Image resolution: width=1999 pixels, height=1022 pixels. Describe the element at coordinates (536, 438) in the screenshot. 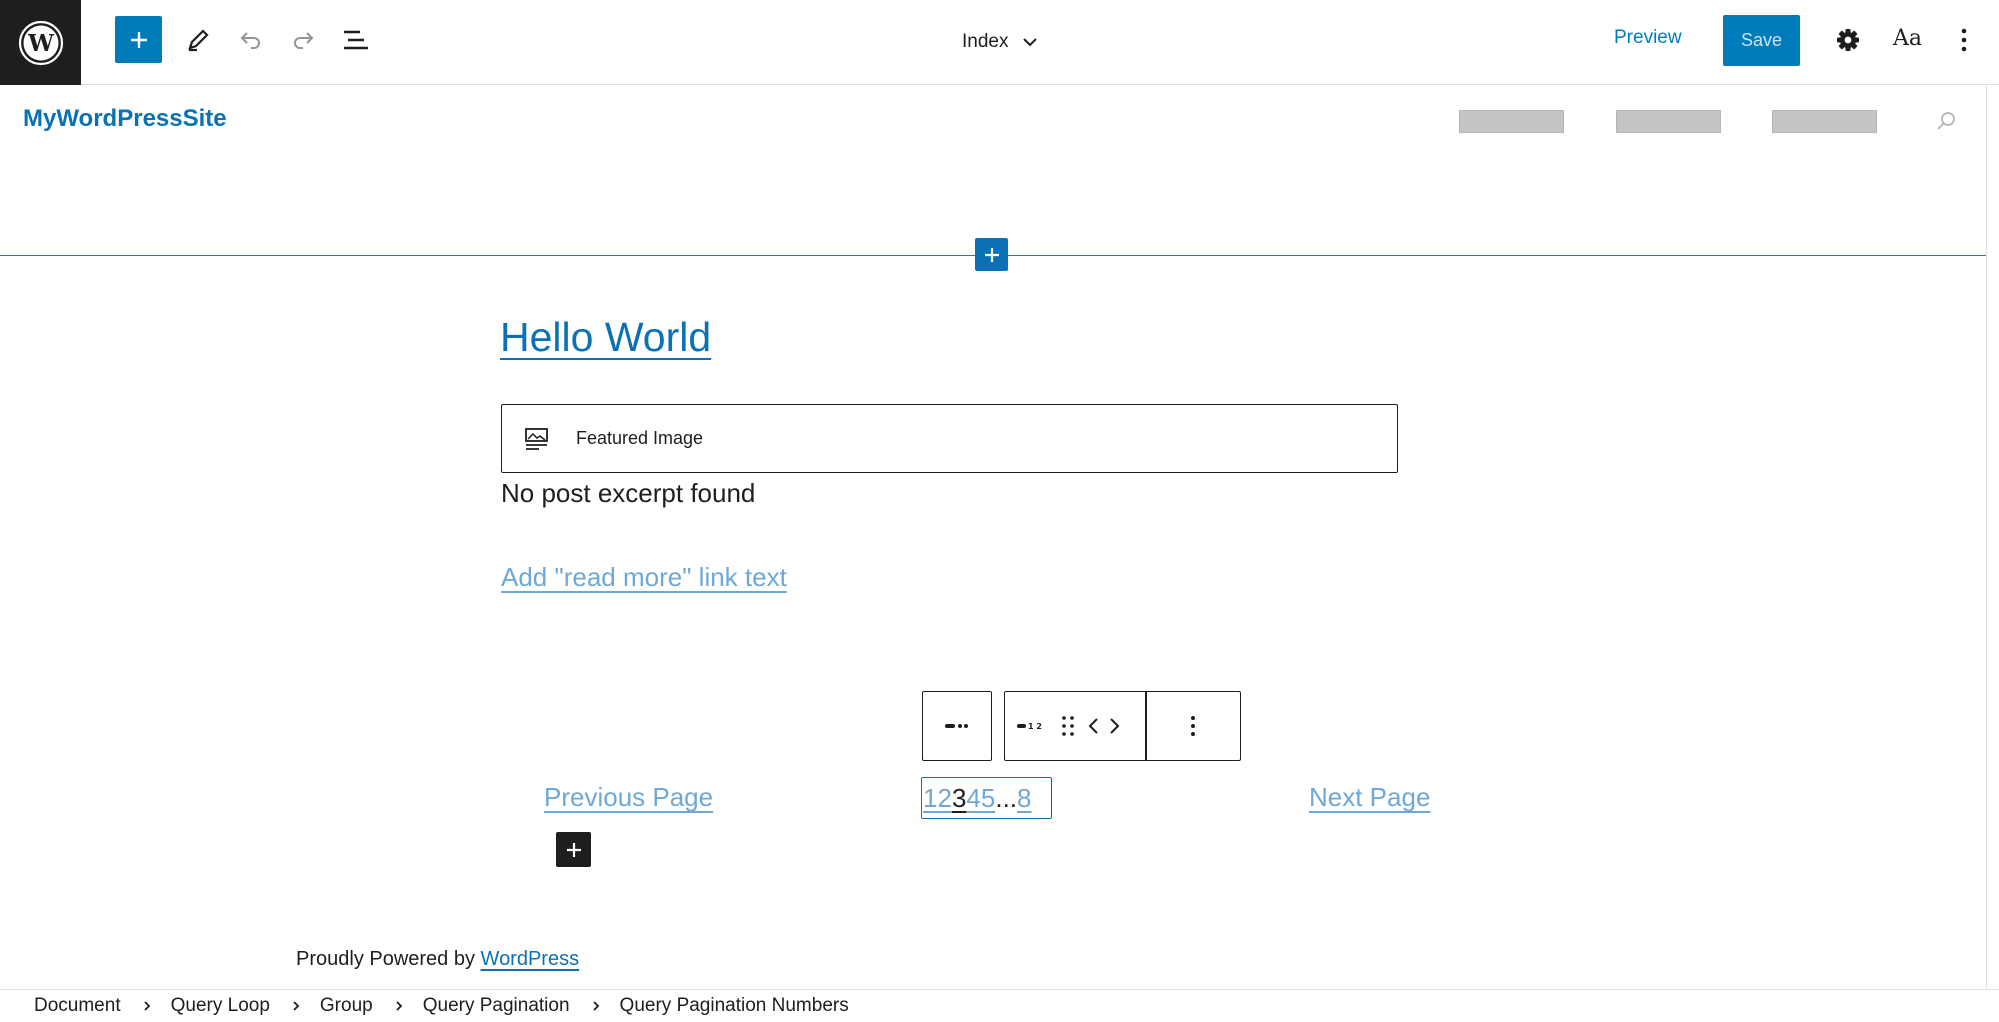

I see `featured-image-icon` at that location.